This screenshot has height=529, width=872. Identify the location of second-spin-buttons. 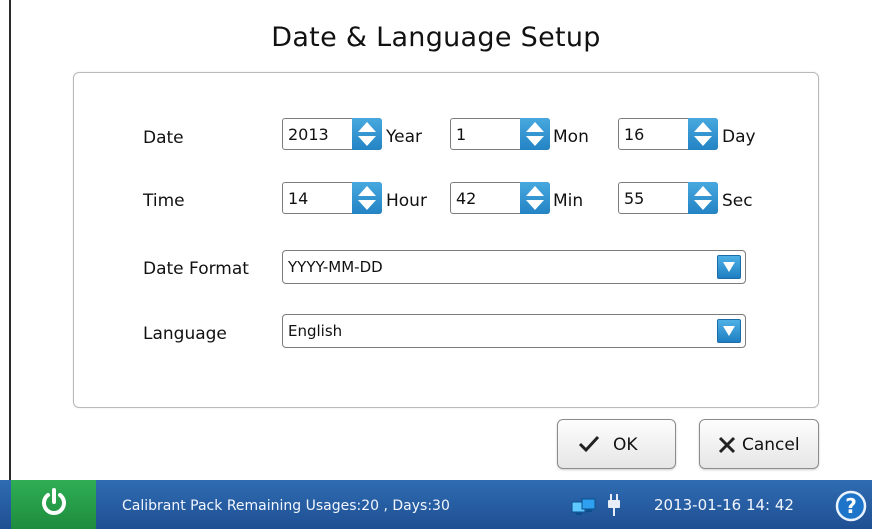
(703, 198).